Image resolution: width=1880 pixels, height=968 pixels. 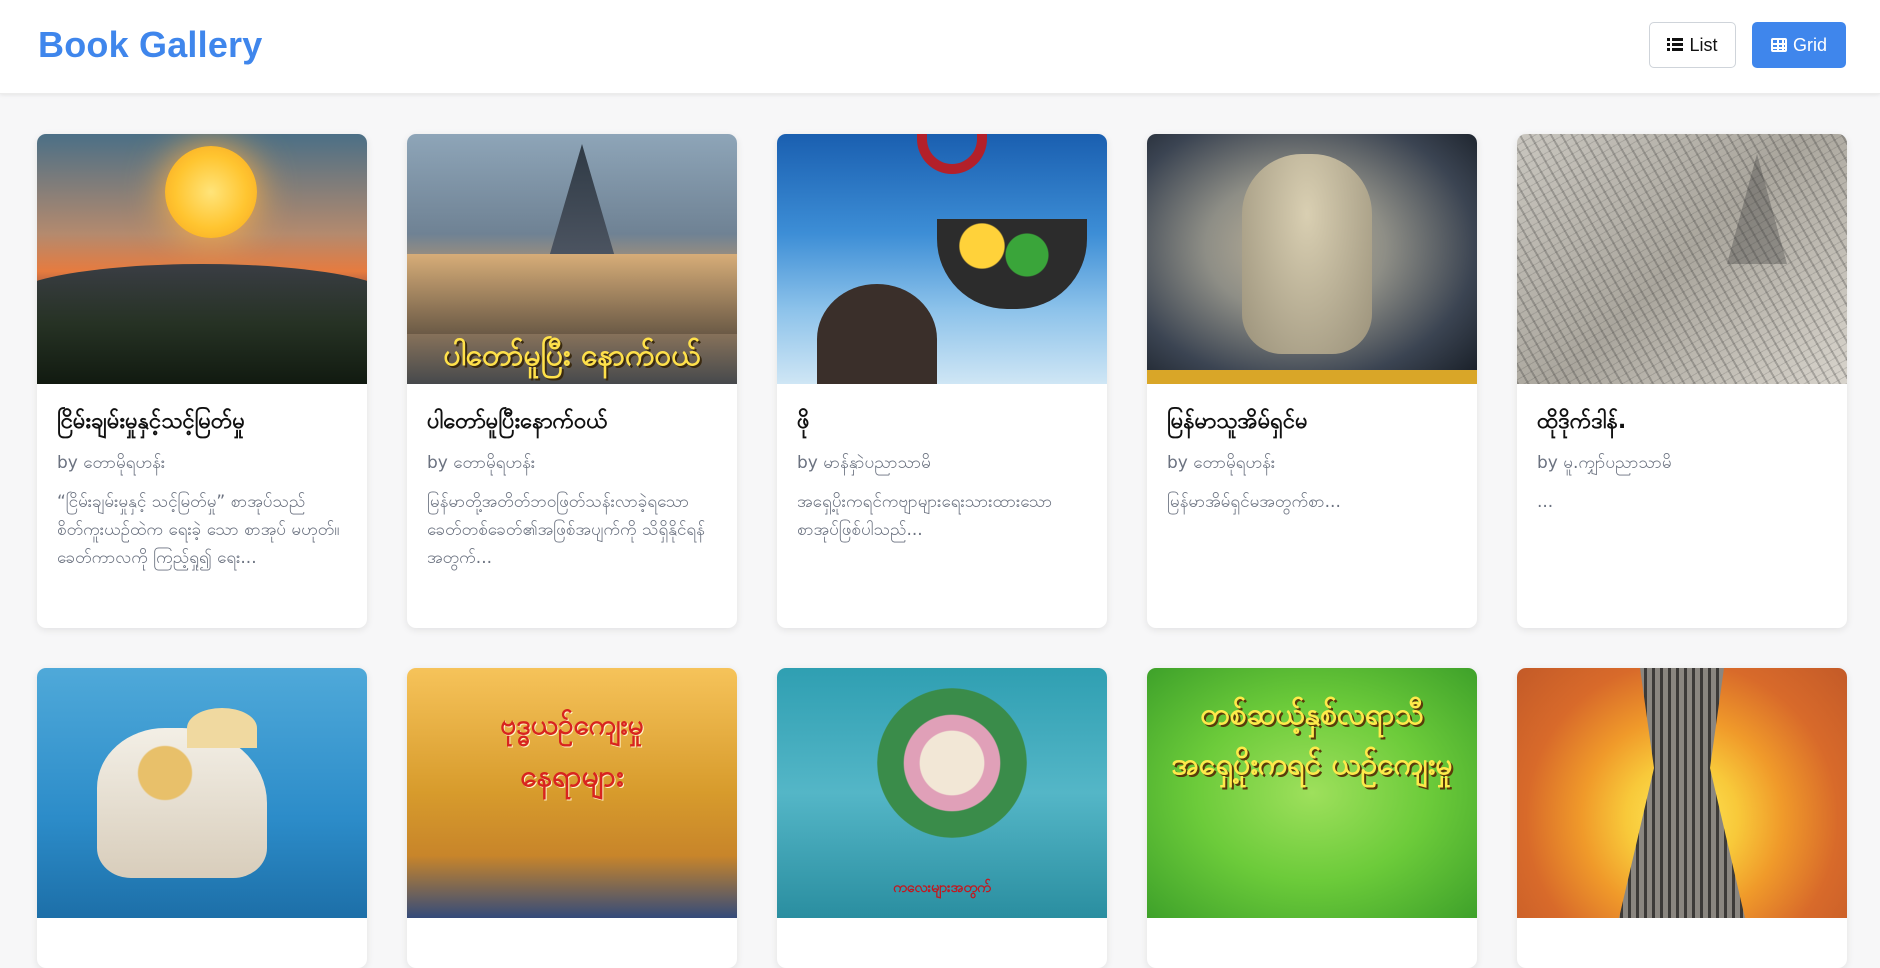 I want to click on mother-child-illustration, so click(x=1307, y=254).